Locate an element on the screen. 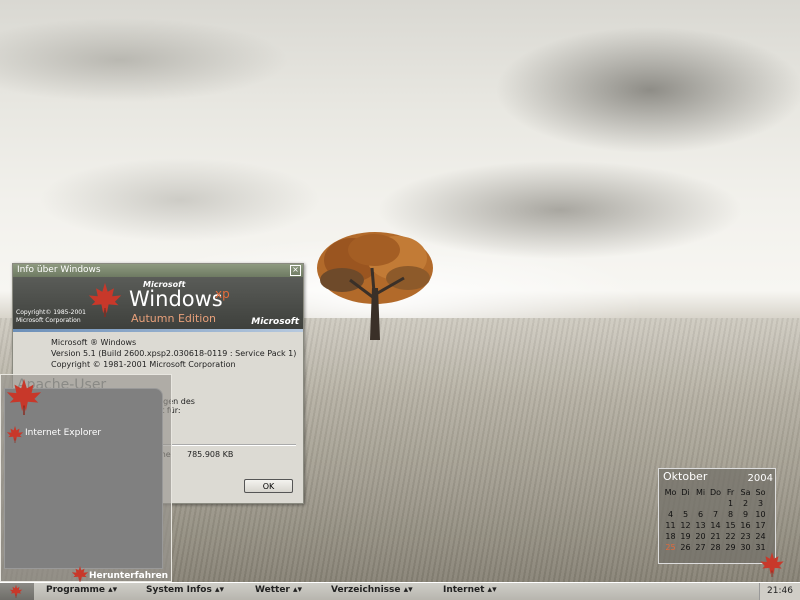 The width and height of the screenshot is (800, 600). close-icon: × is located at coordinates (295, 269).